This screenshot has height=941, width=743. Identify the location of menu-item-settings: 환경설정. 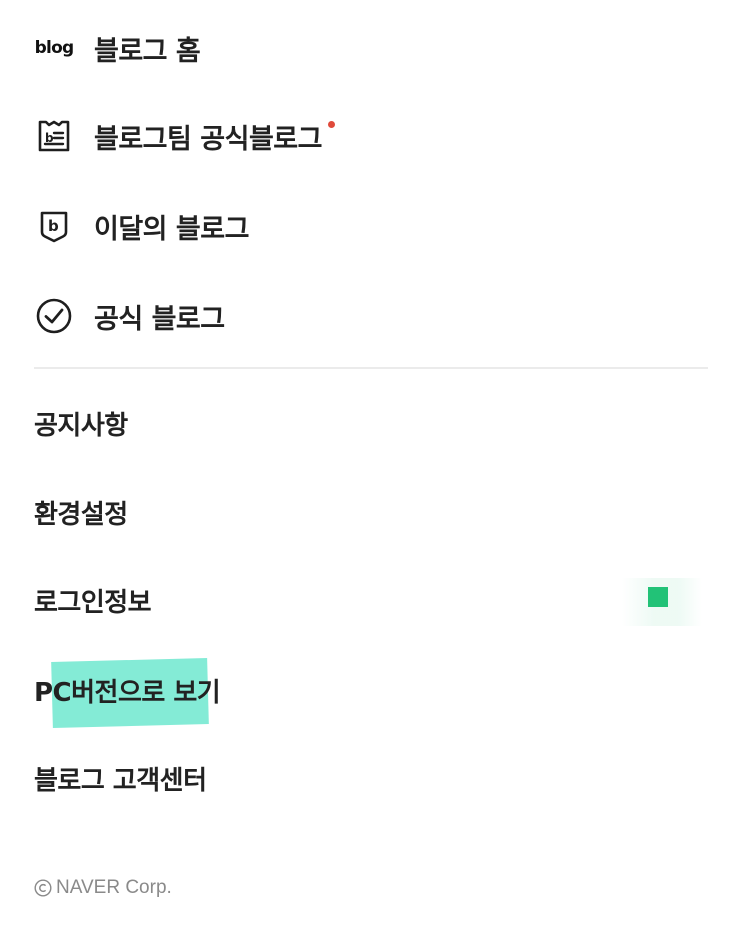
(81, 512).